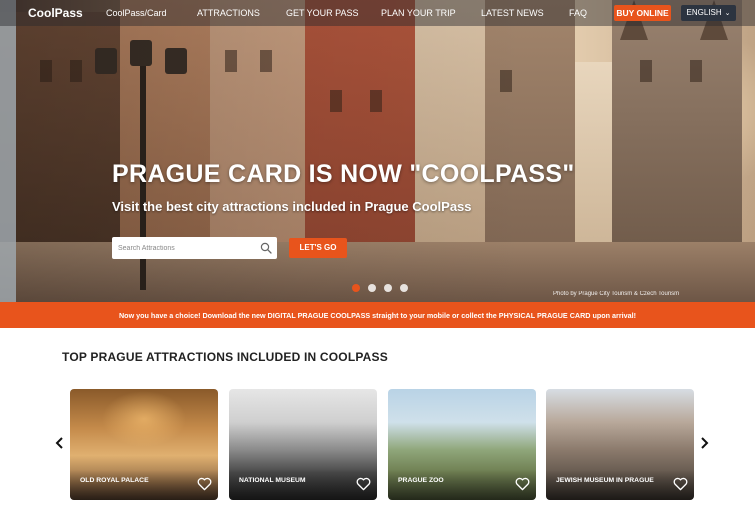 This screenshot has height=530, width=755. What do you see at coordinates (114, 480) in the screenshot?
I see `attraction-label: OLD ROYAL PALACE` at bounding box center [114, 480].